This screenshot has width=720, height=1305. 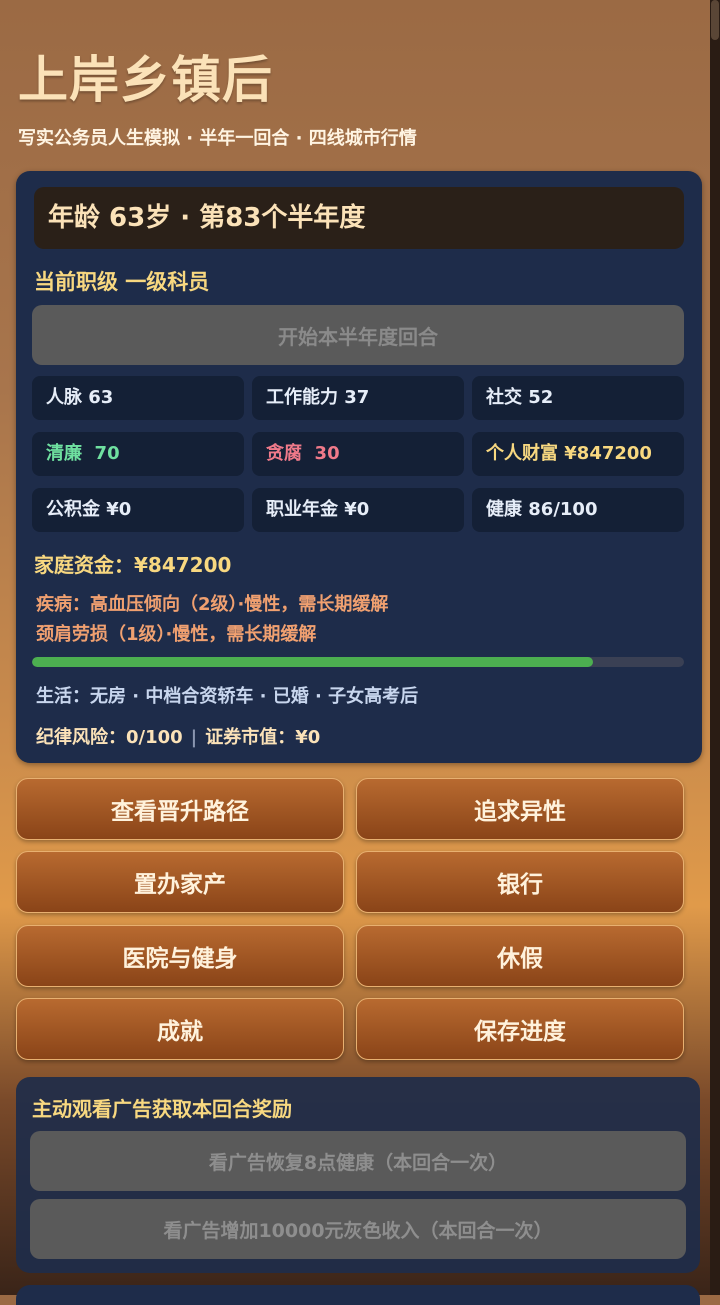 What do you see at coordinates (64, 453) in the screenshot?
I see `stat-integrity-label: 清廉` at bounding box center [64, 453].